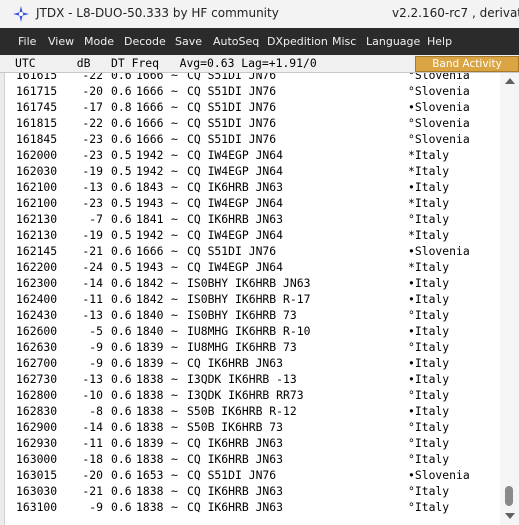 This screenshot has height=525, width=519. What do you see at coordinates (249, 331) in the screenshot?
I see `decode-message: IU8MHG IK6HRB R-10` at bounding box center [249, 331].